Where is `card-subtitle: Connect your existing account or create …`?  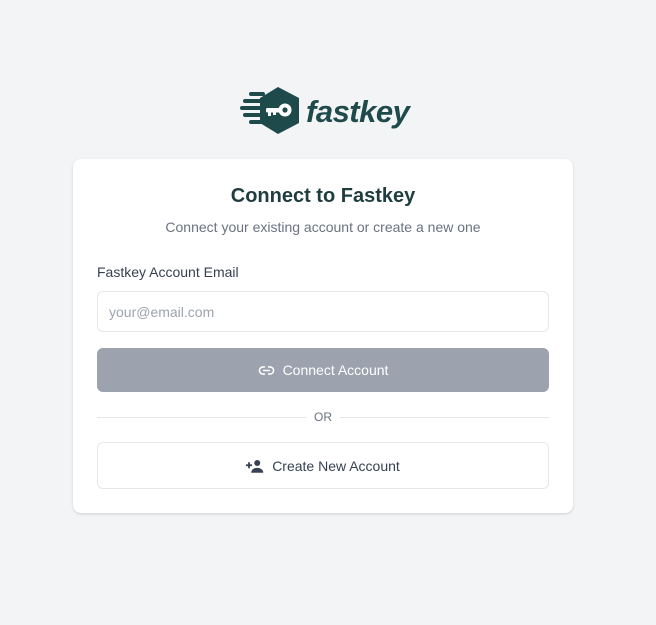
card-subtitle: Connect your existing account or create … is located at coordinates (323, 227).